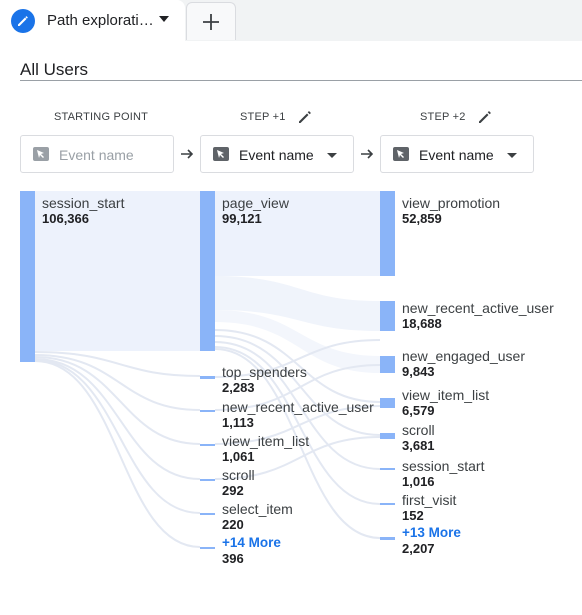  Describe the element at coordinates (418, 481) in the screenshot. I see `node-value: 1,016` at that location.